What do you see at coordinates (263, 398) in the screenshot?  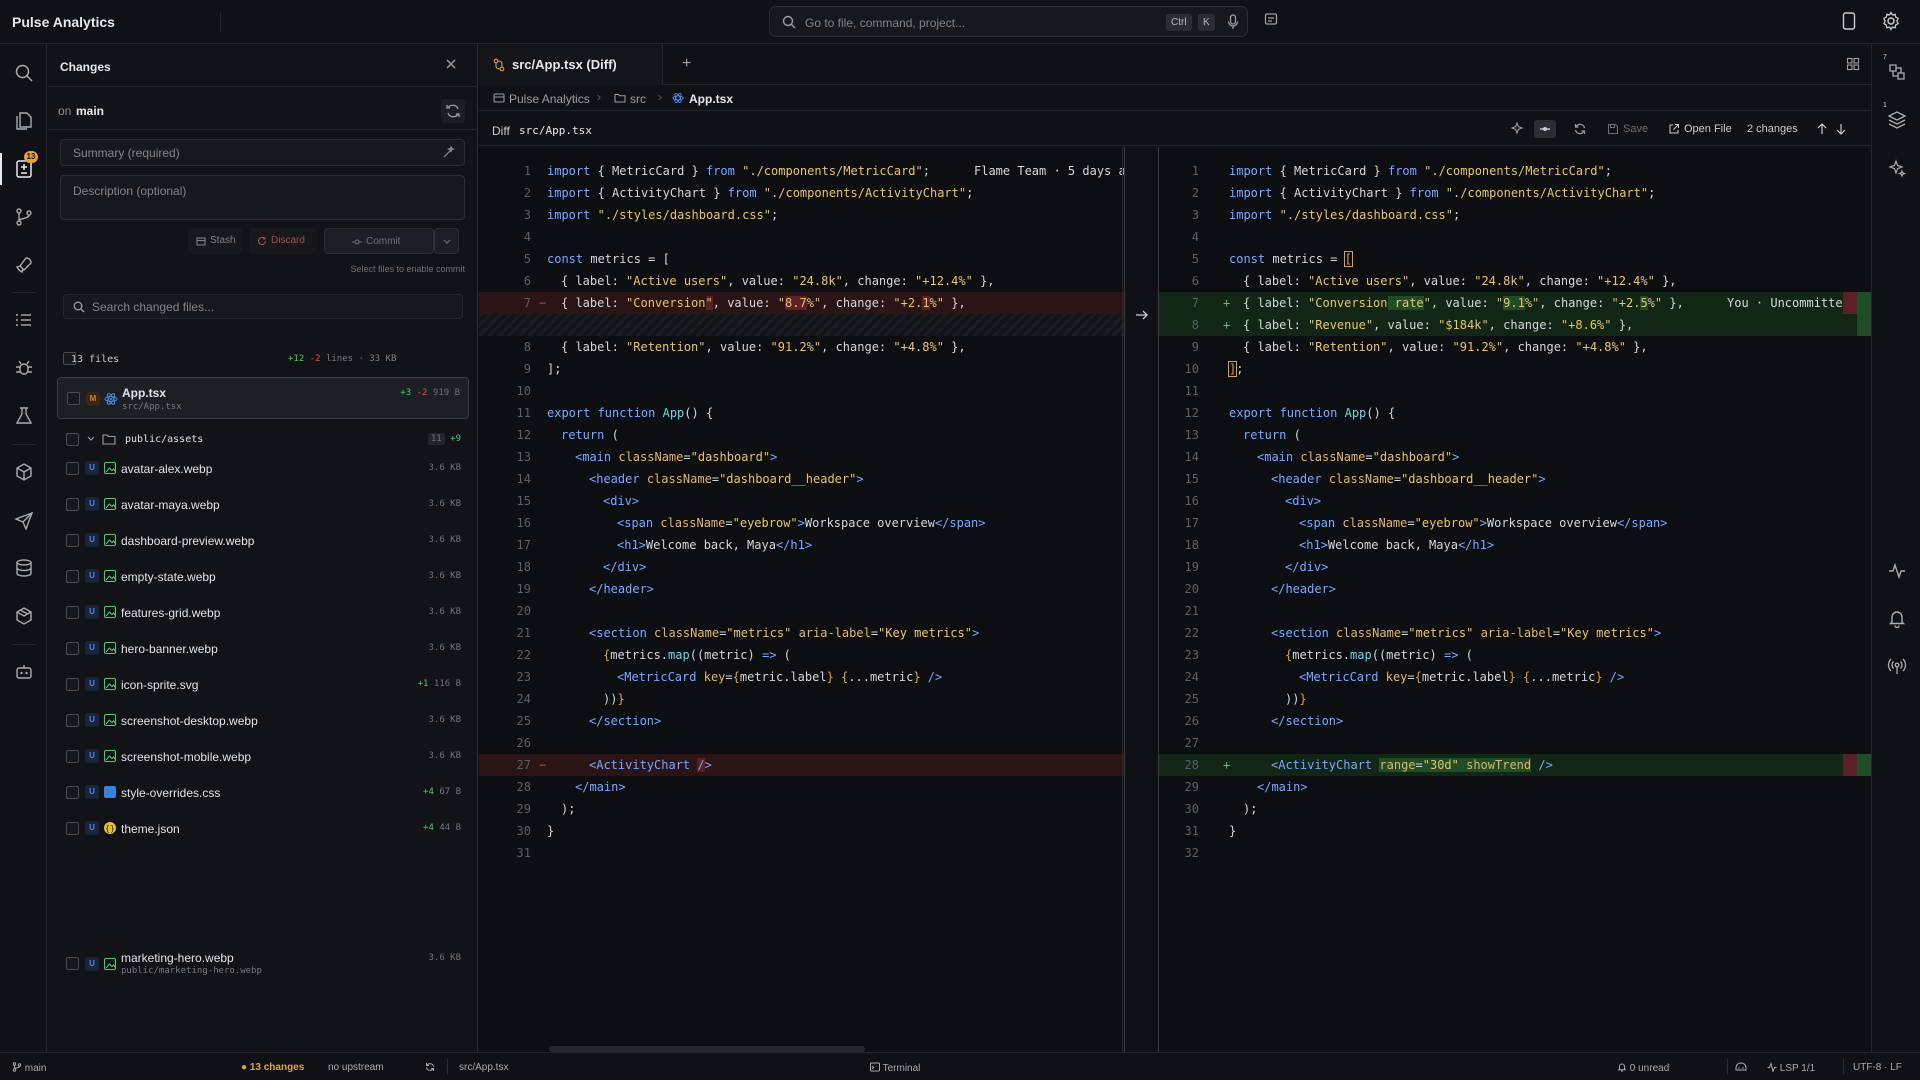 I see `file-row-app-tsx: M App.tsx src/App.tsx +3 -2 919 B` at bounding box center [263, 398].